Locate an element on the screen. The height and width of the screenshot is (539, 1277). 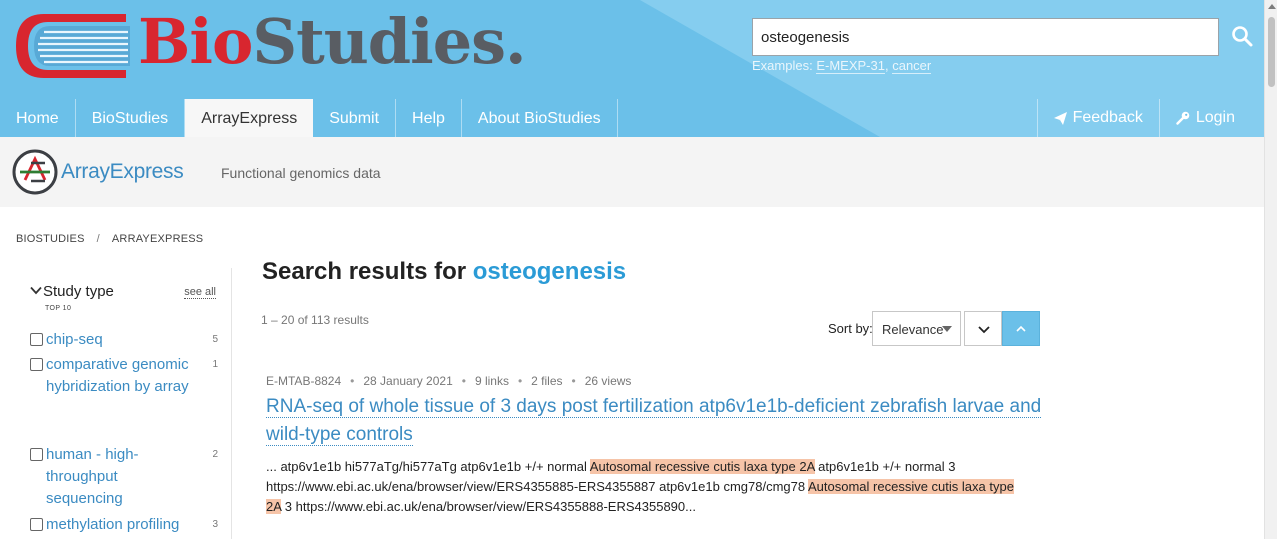
arrayexpress-tagline: Functional genomics data is located at coordinates (301, 173).